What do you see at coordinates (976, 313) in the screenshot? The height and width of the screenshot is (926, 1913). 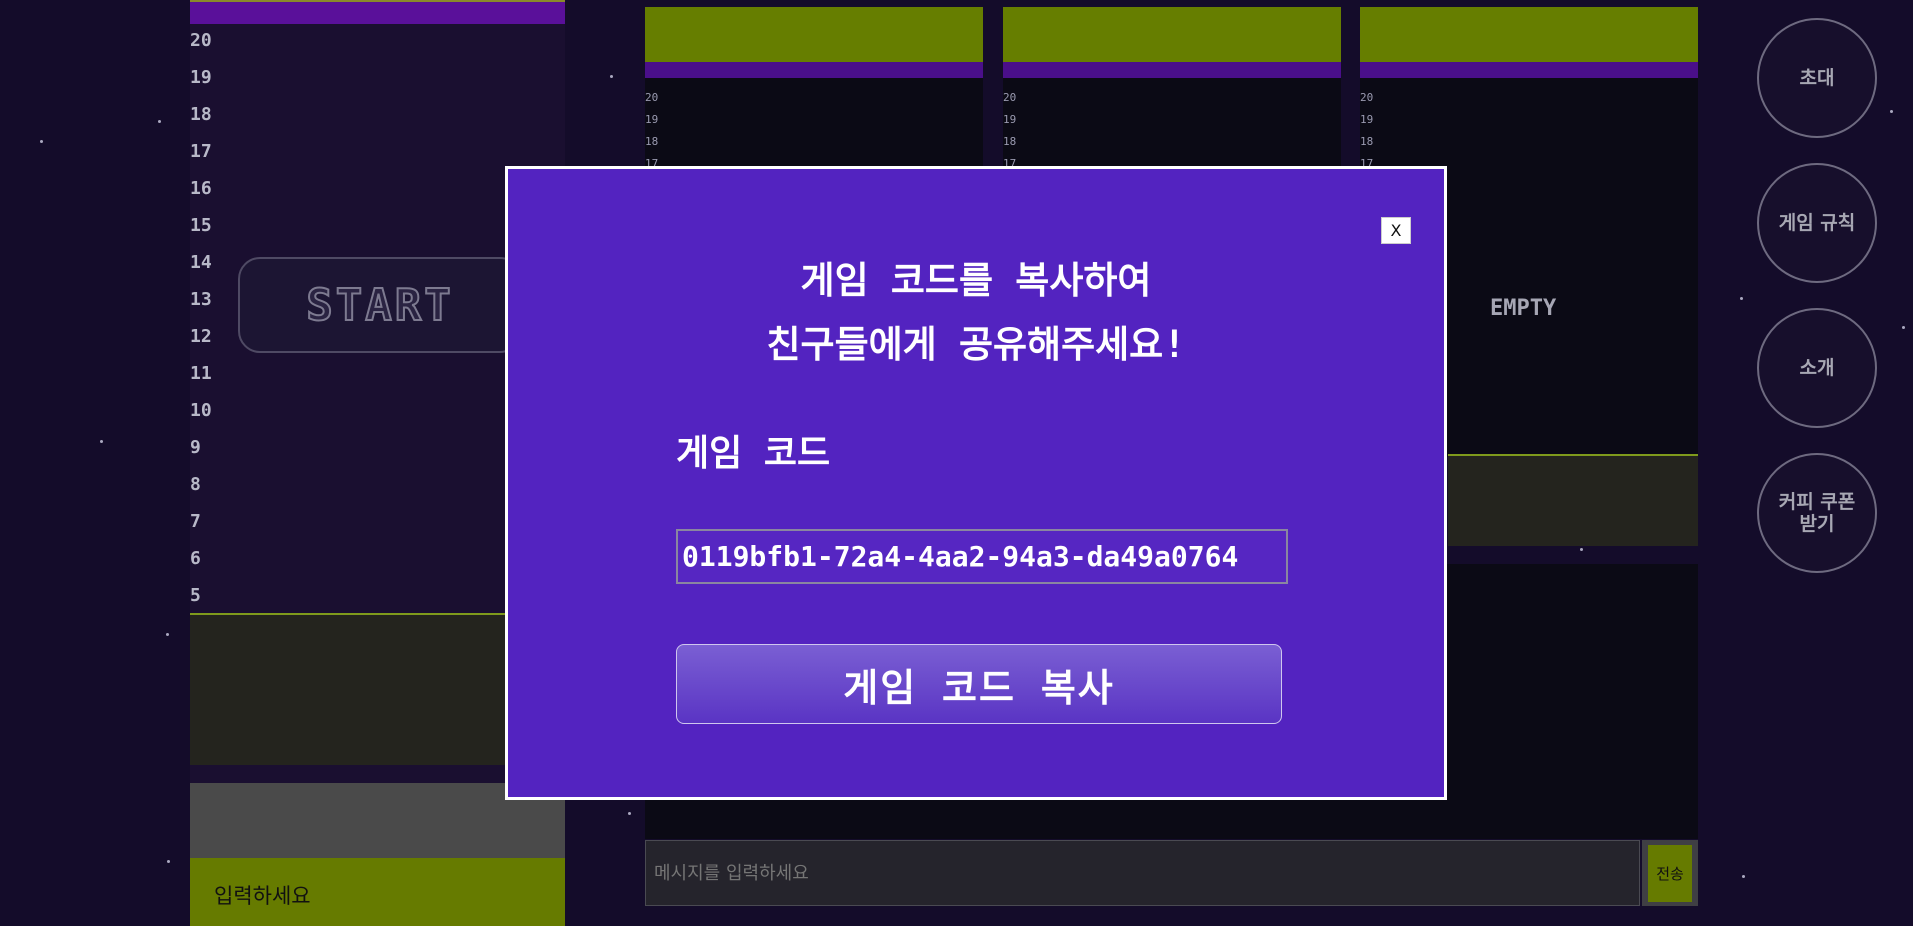 I see `modal-title: 게임 코드를 복사하여 친구들에게 공유해주세요!` at bounding box center [976, 313].